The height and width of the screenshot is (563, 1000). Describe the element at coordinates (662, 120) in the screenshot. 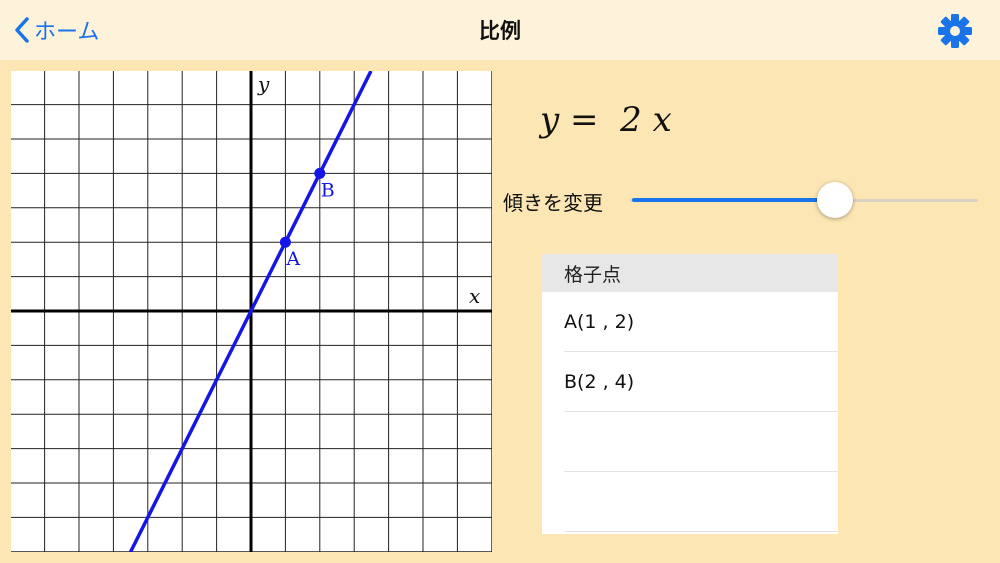

I see `equation-variable: x` at that location.